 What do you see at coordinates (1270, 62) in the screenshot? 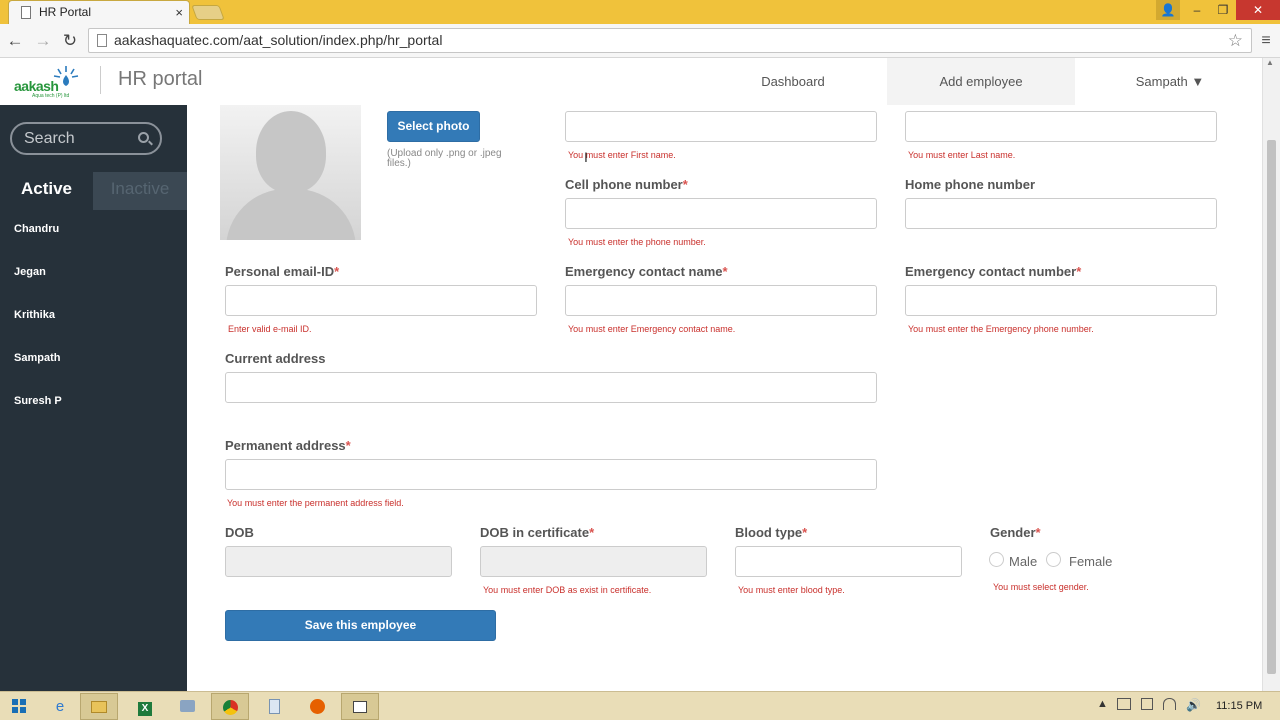
I see `scroll-up-icon: ▲` at bounding box center [1270, 62].